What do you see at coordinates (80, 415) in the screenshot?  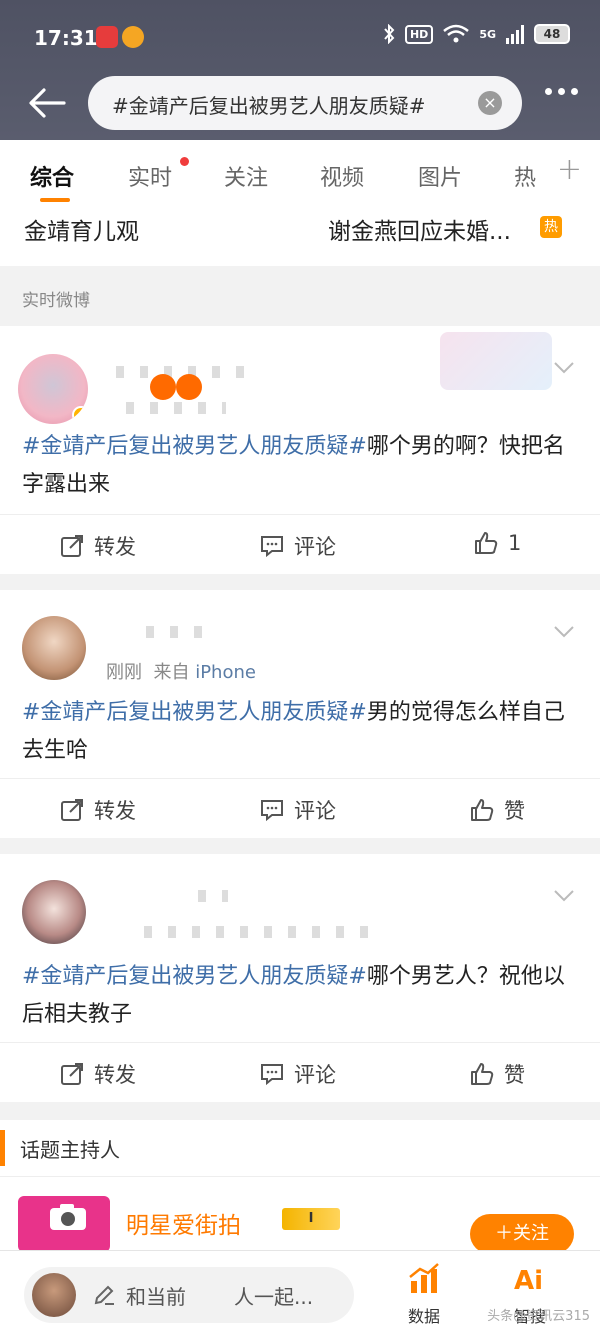 I see `verified-badge-icon` at bounding box center [80, 415].